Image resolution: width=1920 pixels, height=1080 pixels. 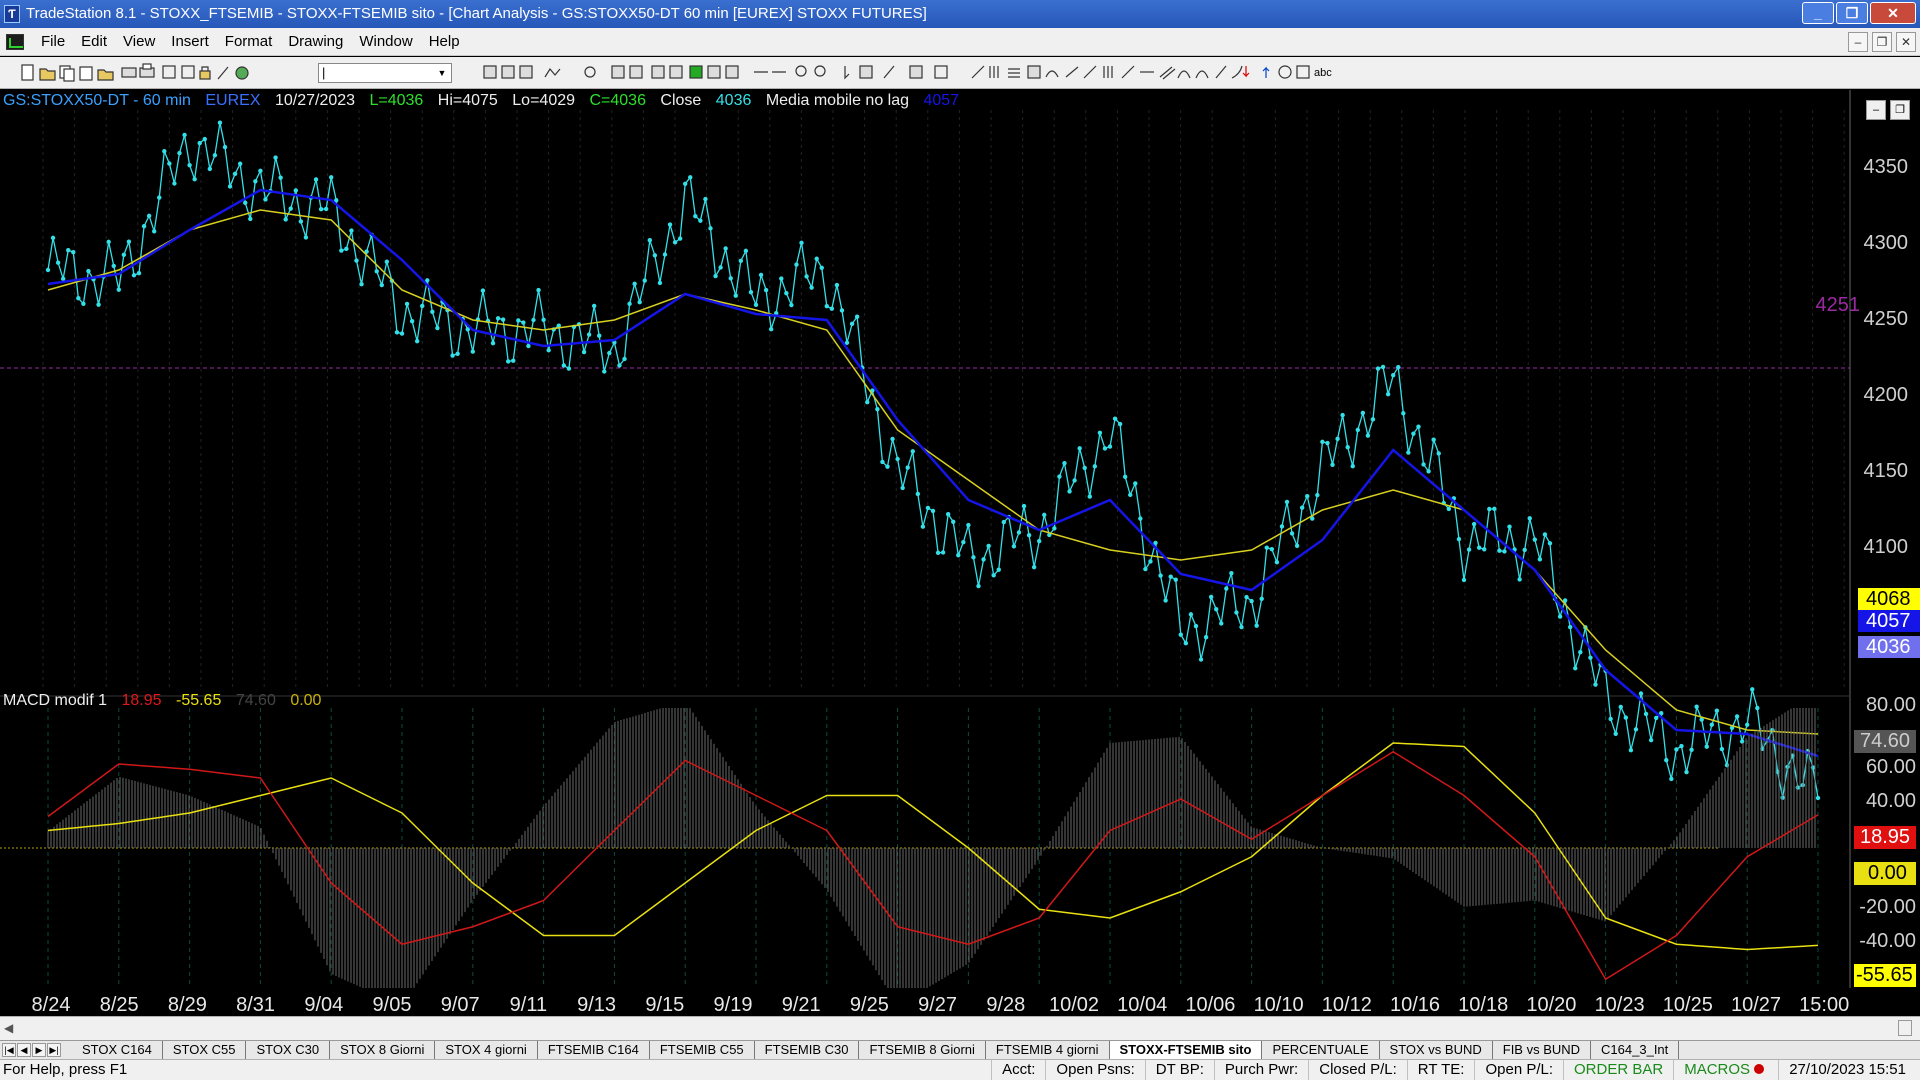 I want to click on symbol-combo: | ▼, so click(x=385, y=73).